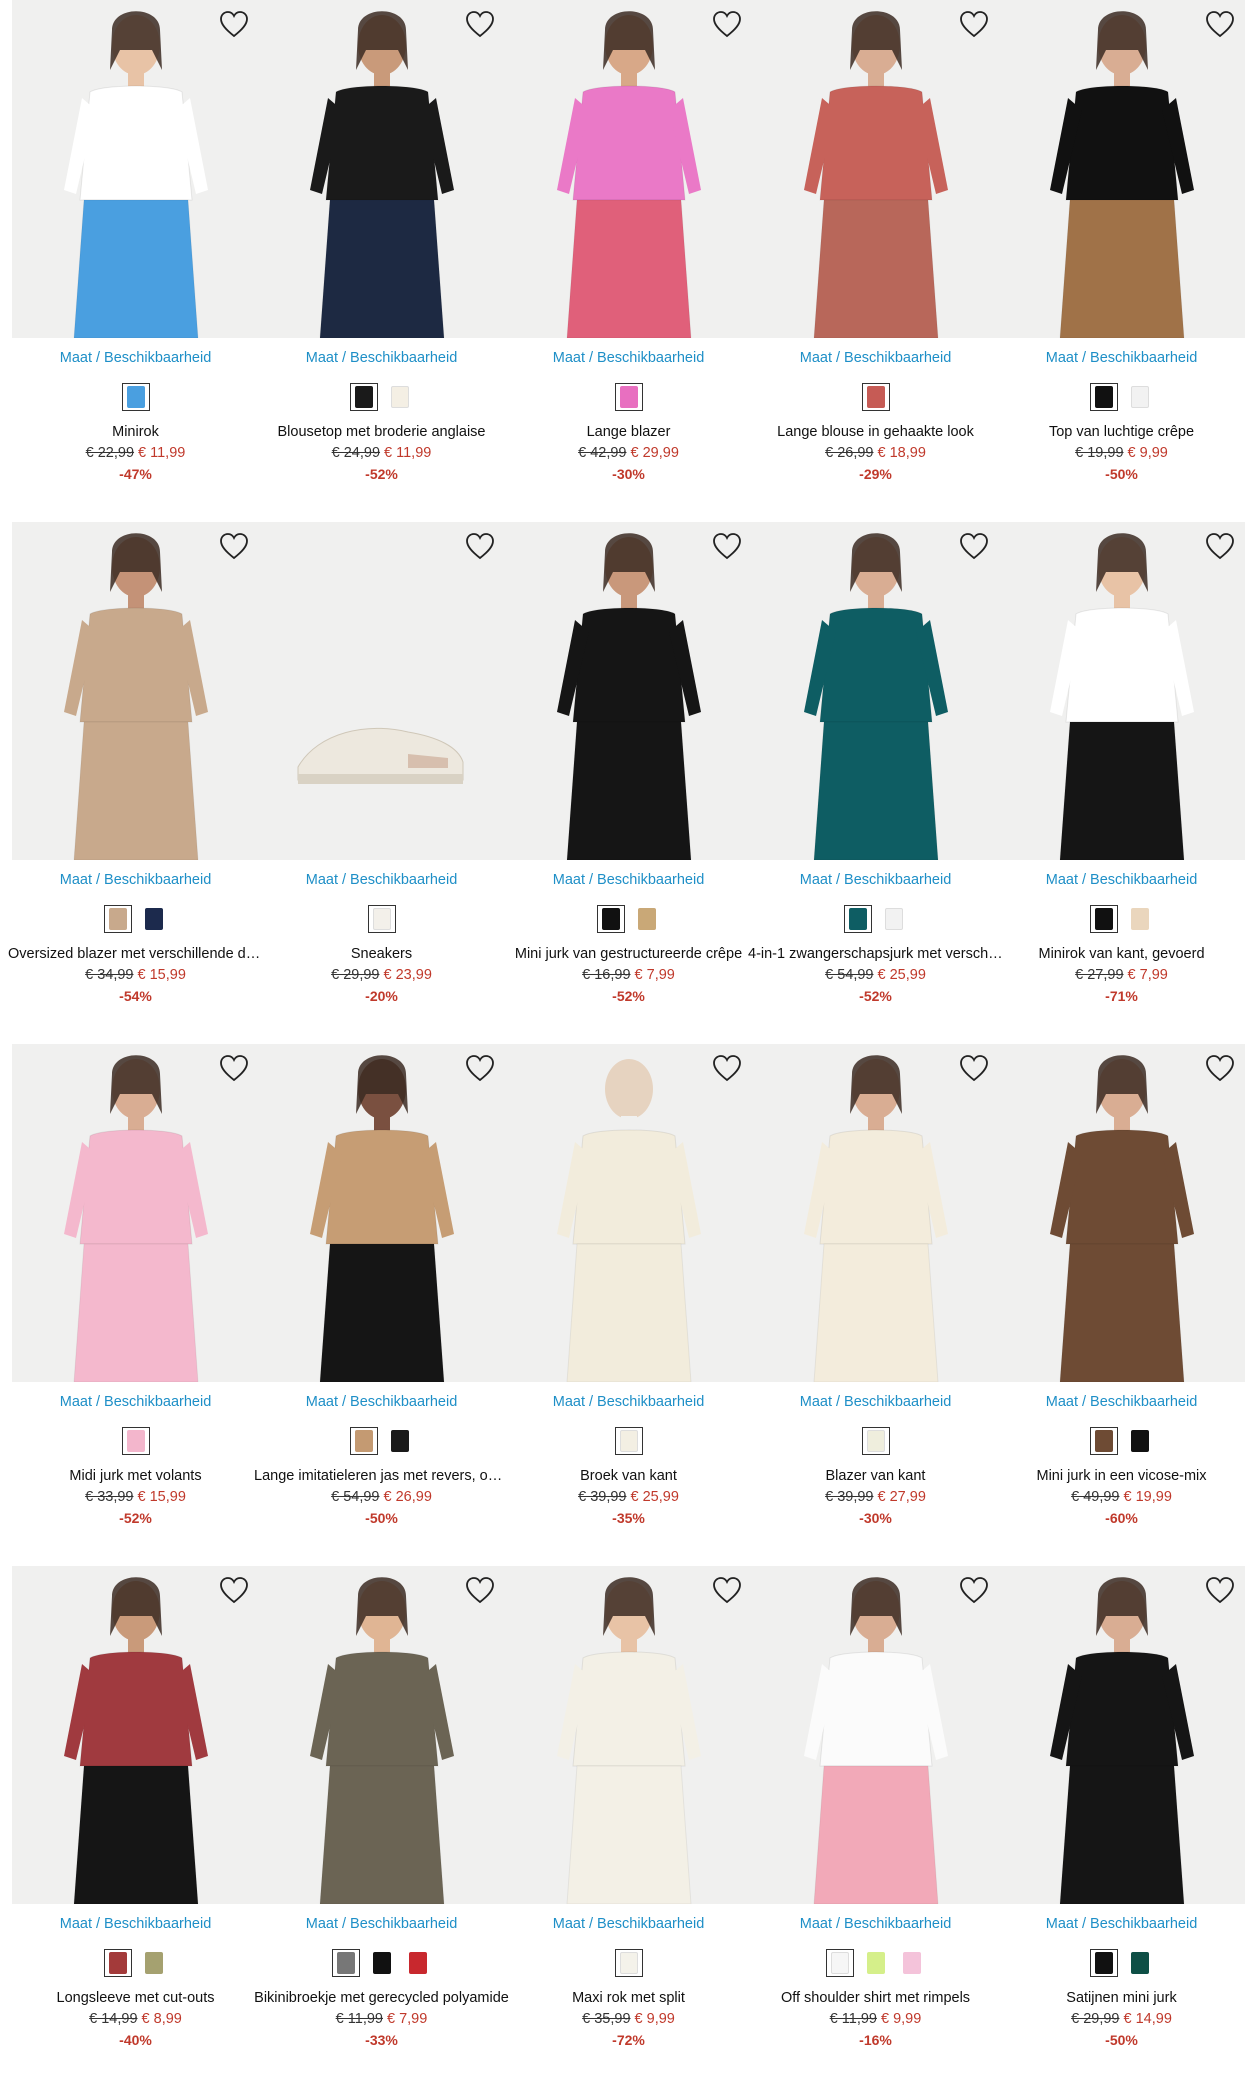  I want to click on product-title: Minirok van kant, gevoerd, so click(1121, 954).